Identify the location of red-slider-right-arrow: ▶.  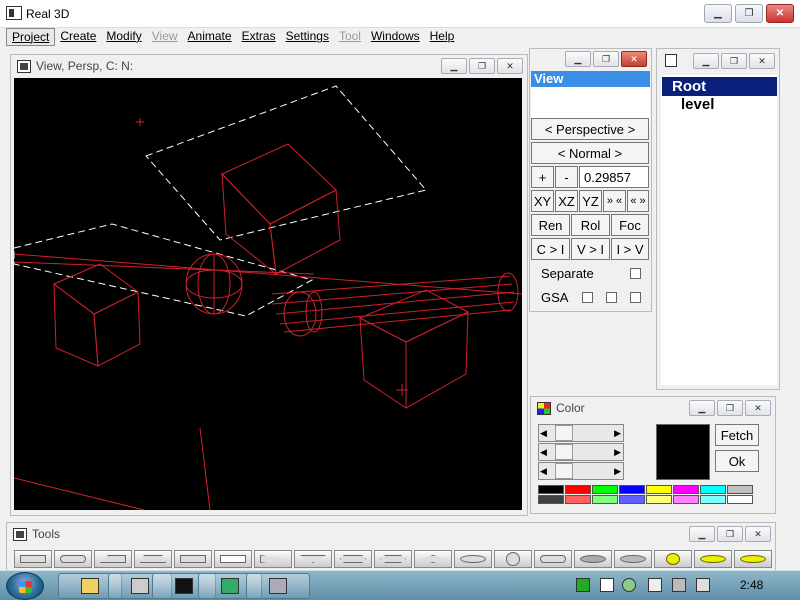
(617, 433).